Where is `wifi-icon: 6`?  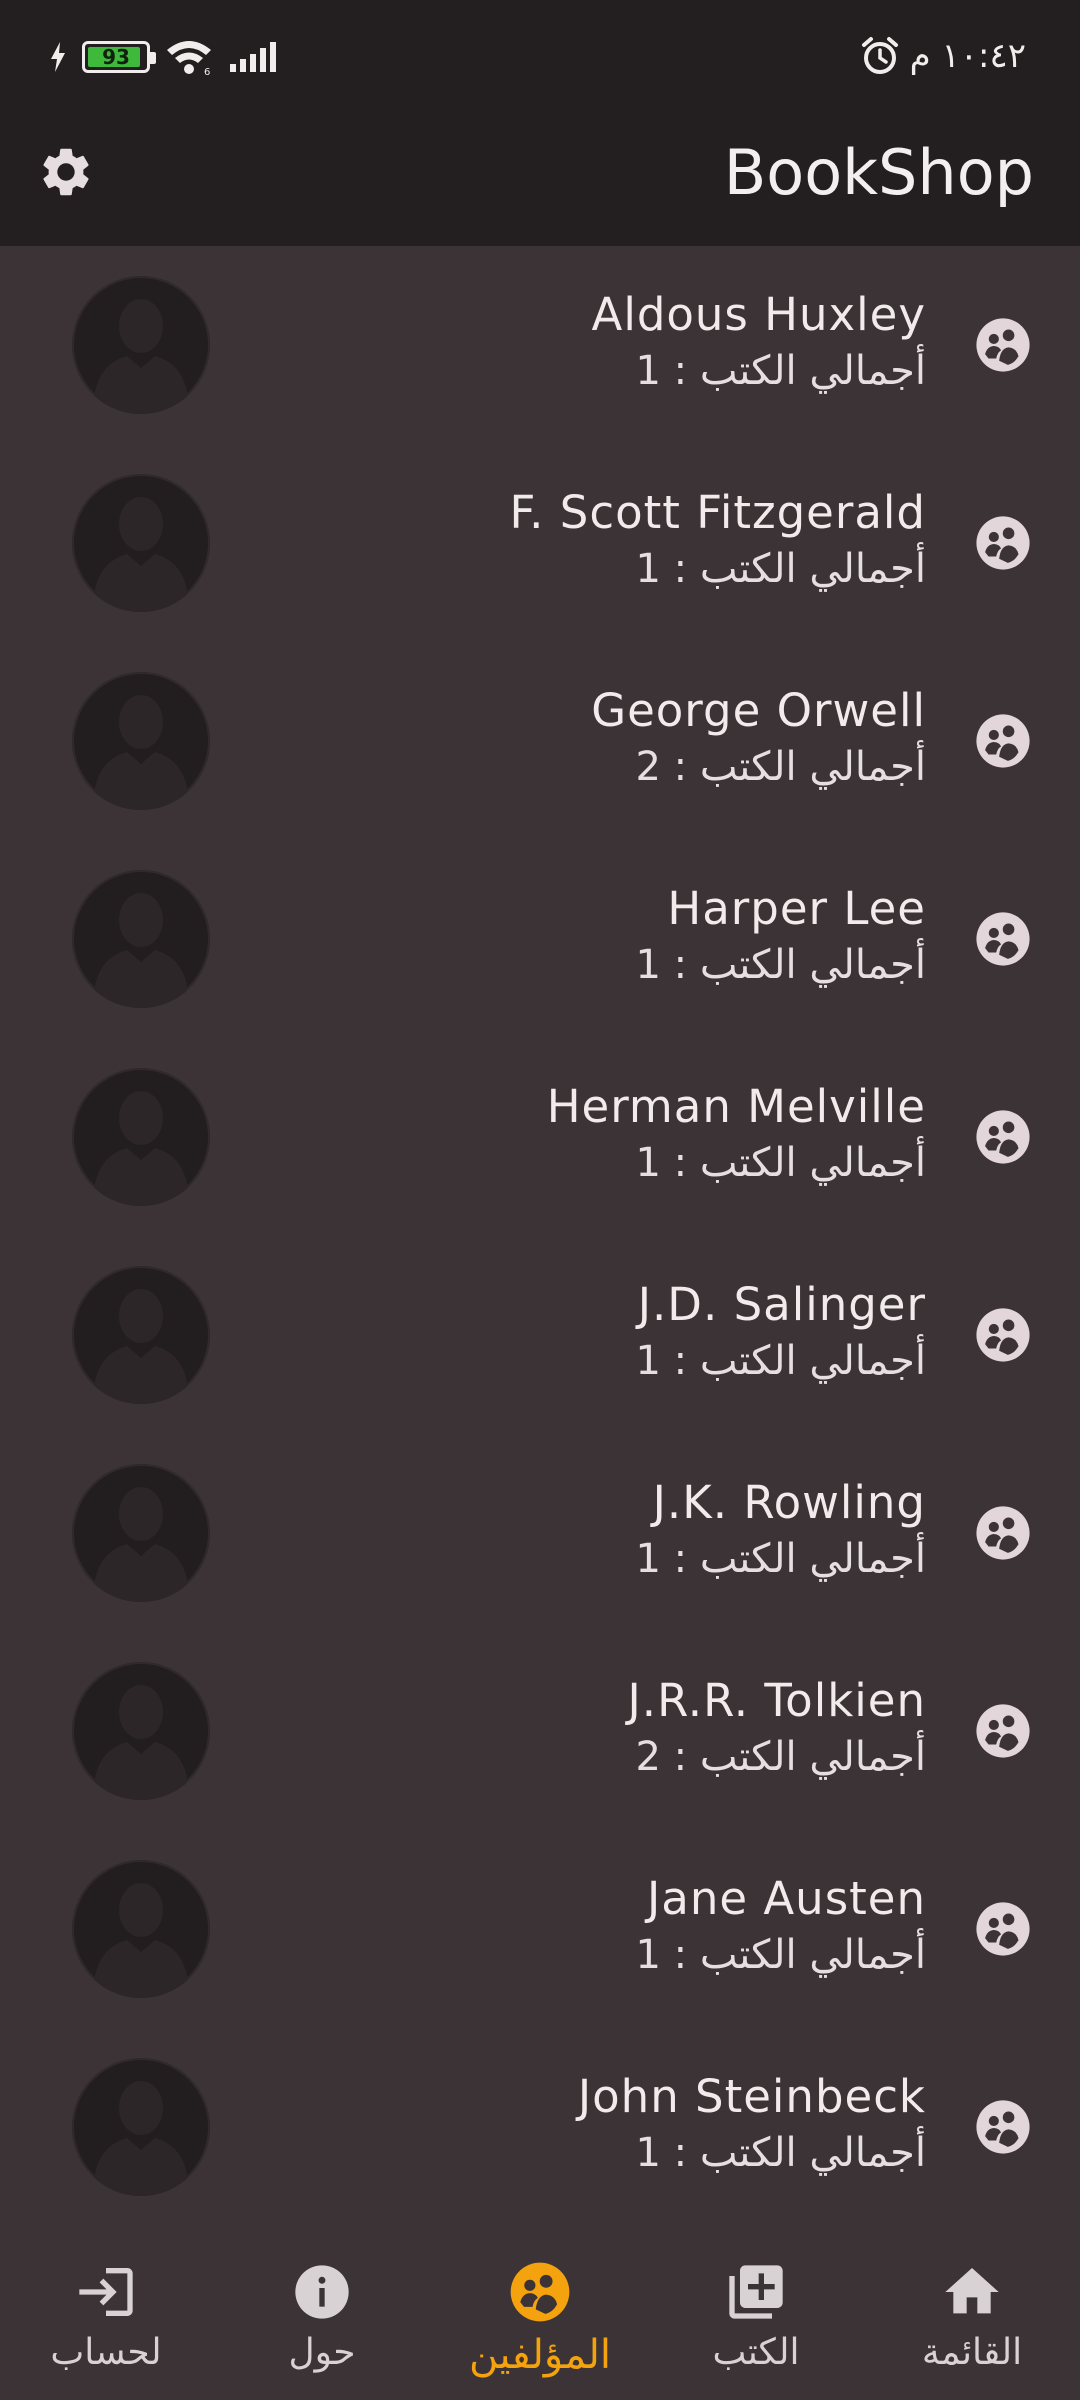
wifi-icon: 6 is located at coordinates (189, 58).